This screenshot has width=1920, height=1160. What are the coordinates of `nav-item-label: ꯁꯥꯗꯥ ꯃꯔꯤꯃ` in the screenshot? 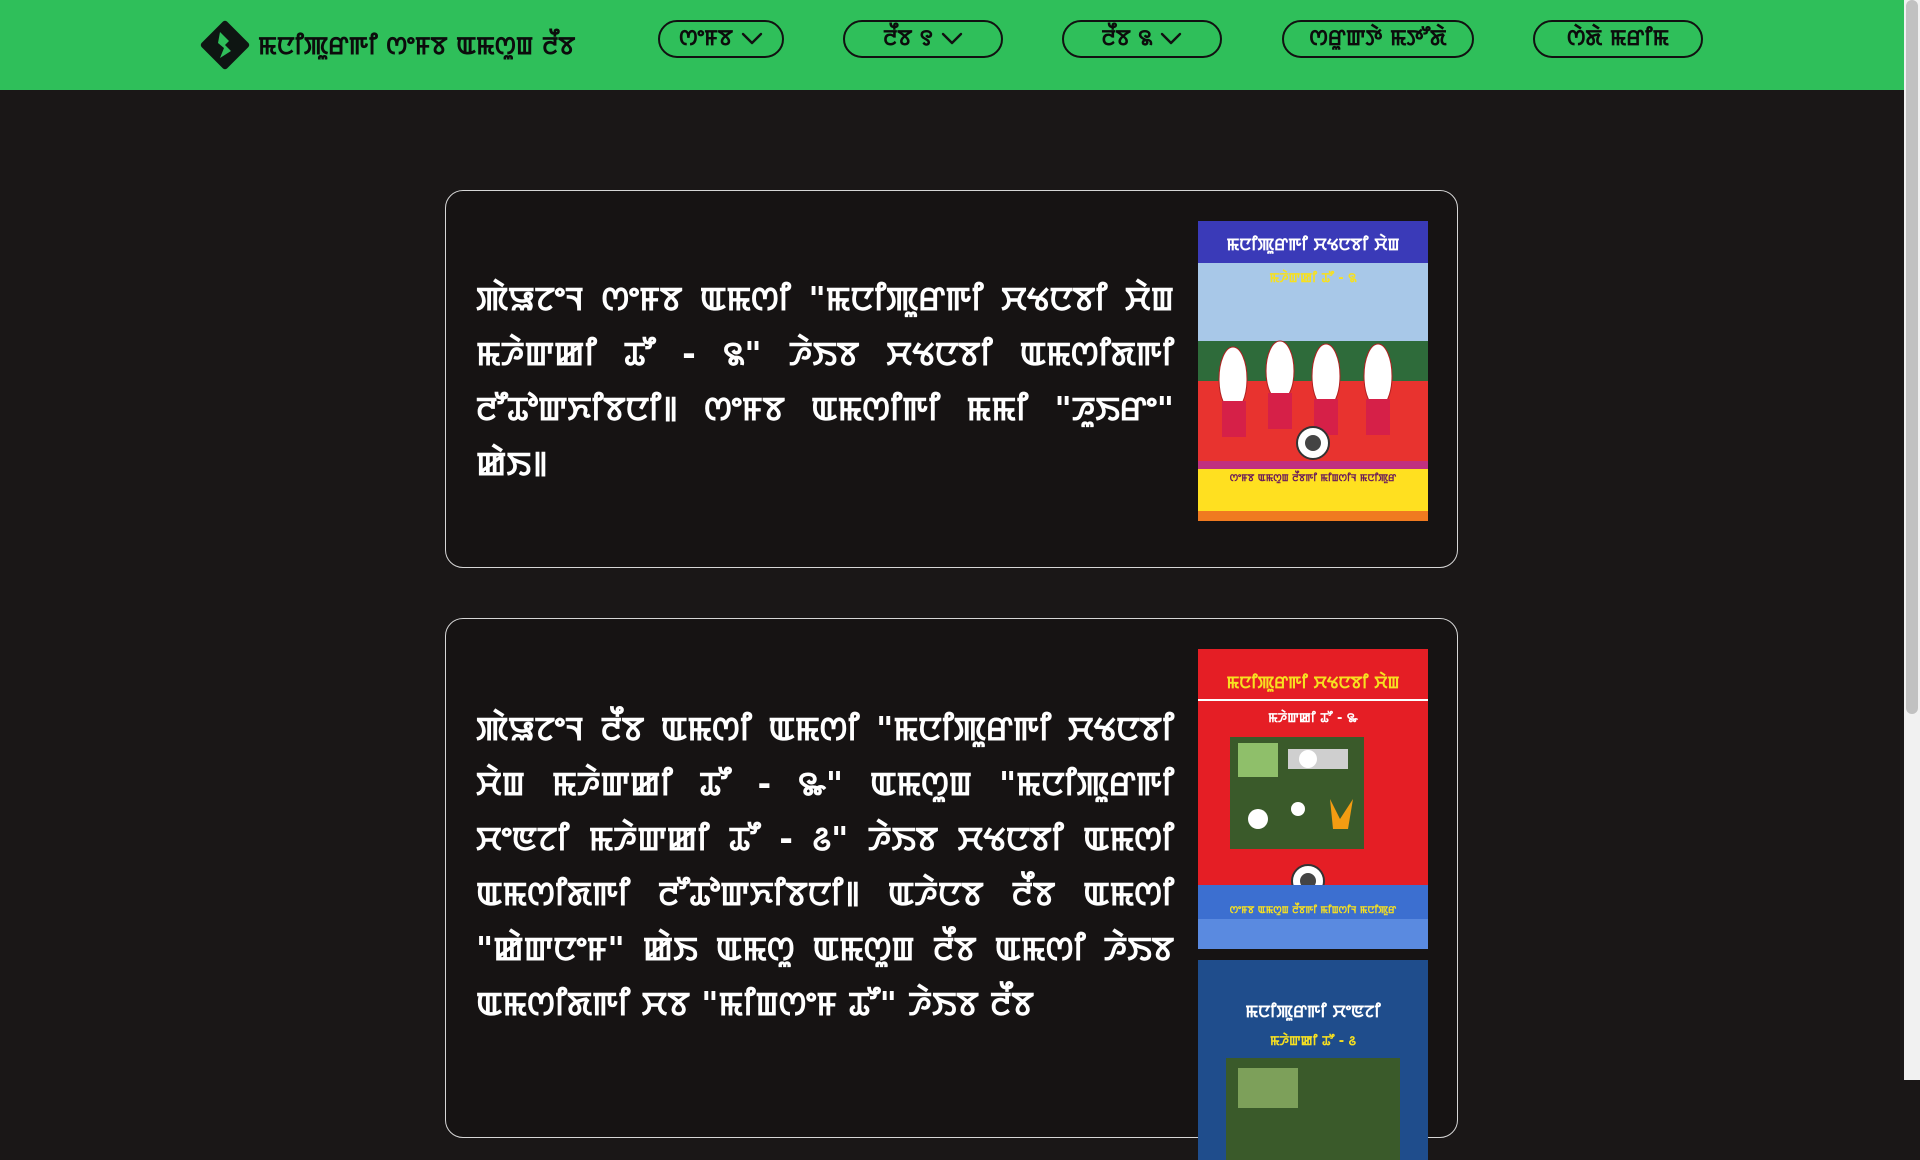 It's located at (1618, 38).